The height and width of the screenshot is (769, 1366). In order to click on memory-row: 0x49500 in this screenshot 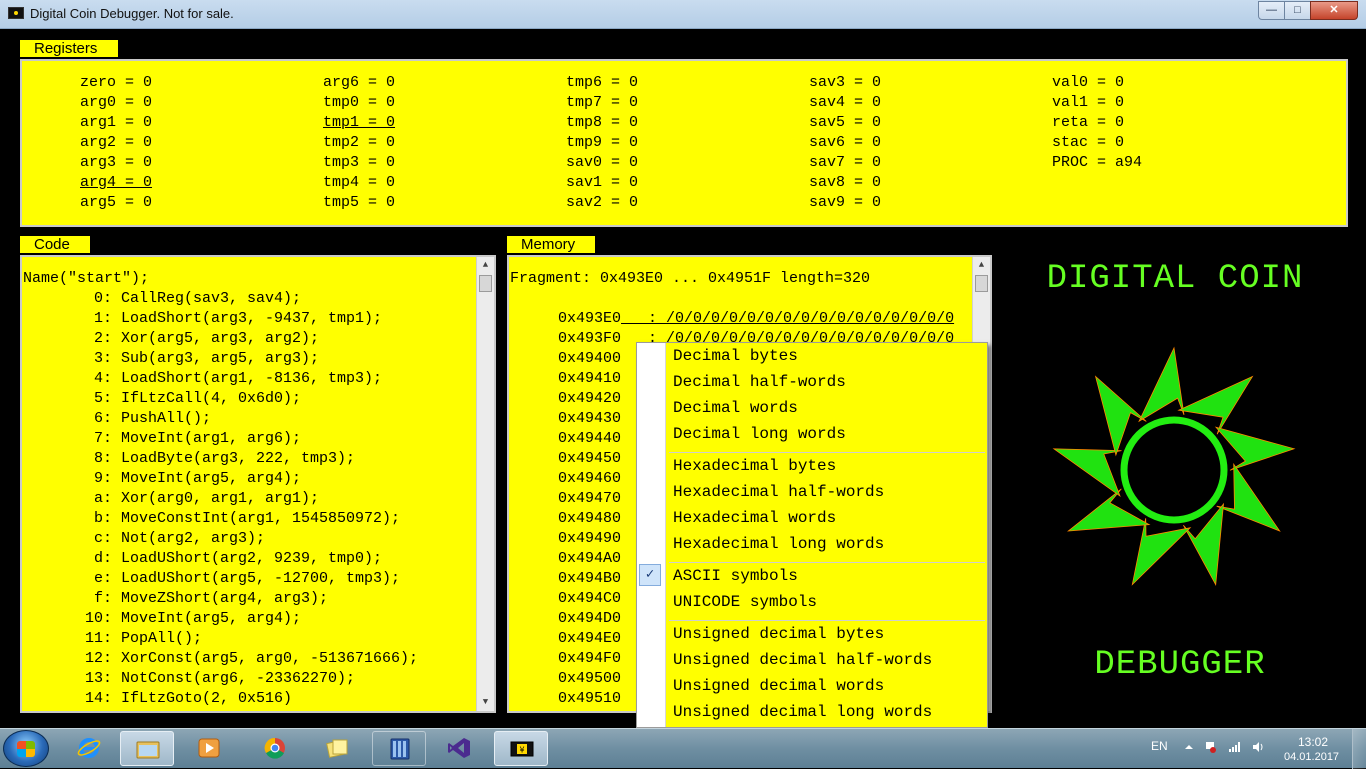, I will do `click(589, 679)`.